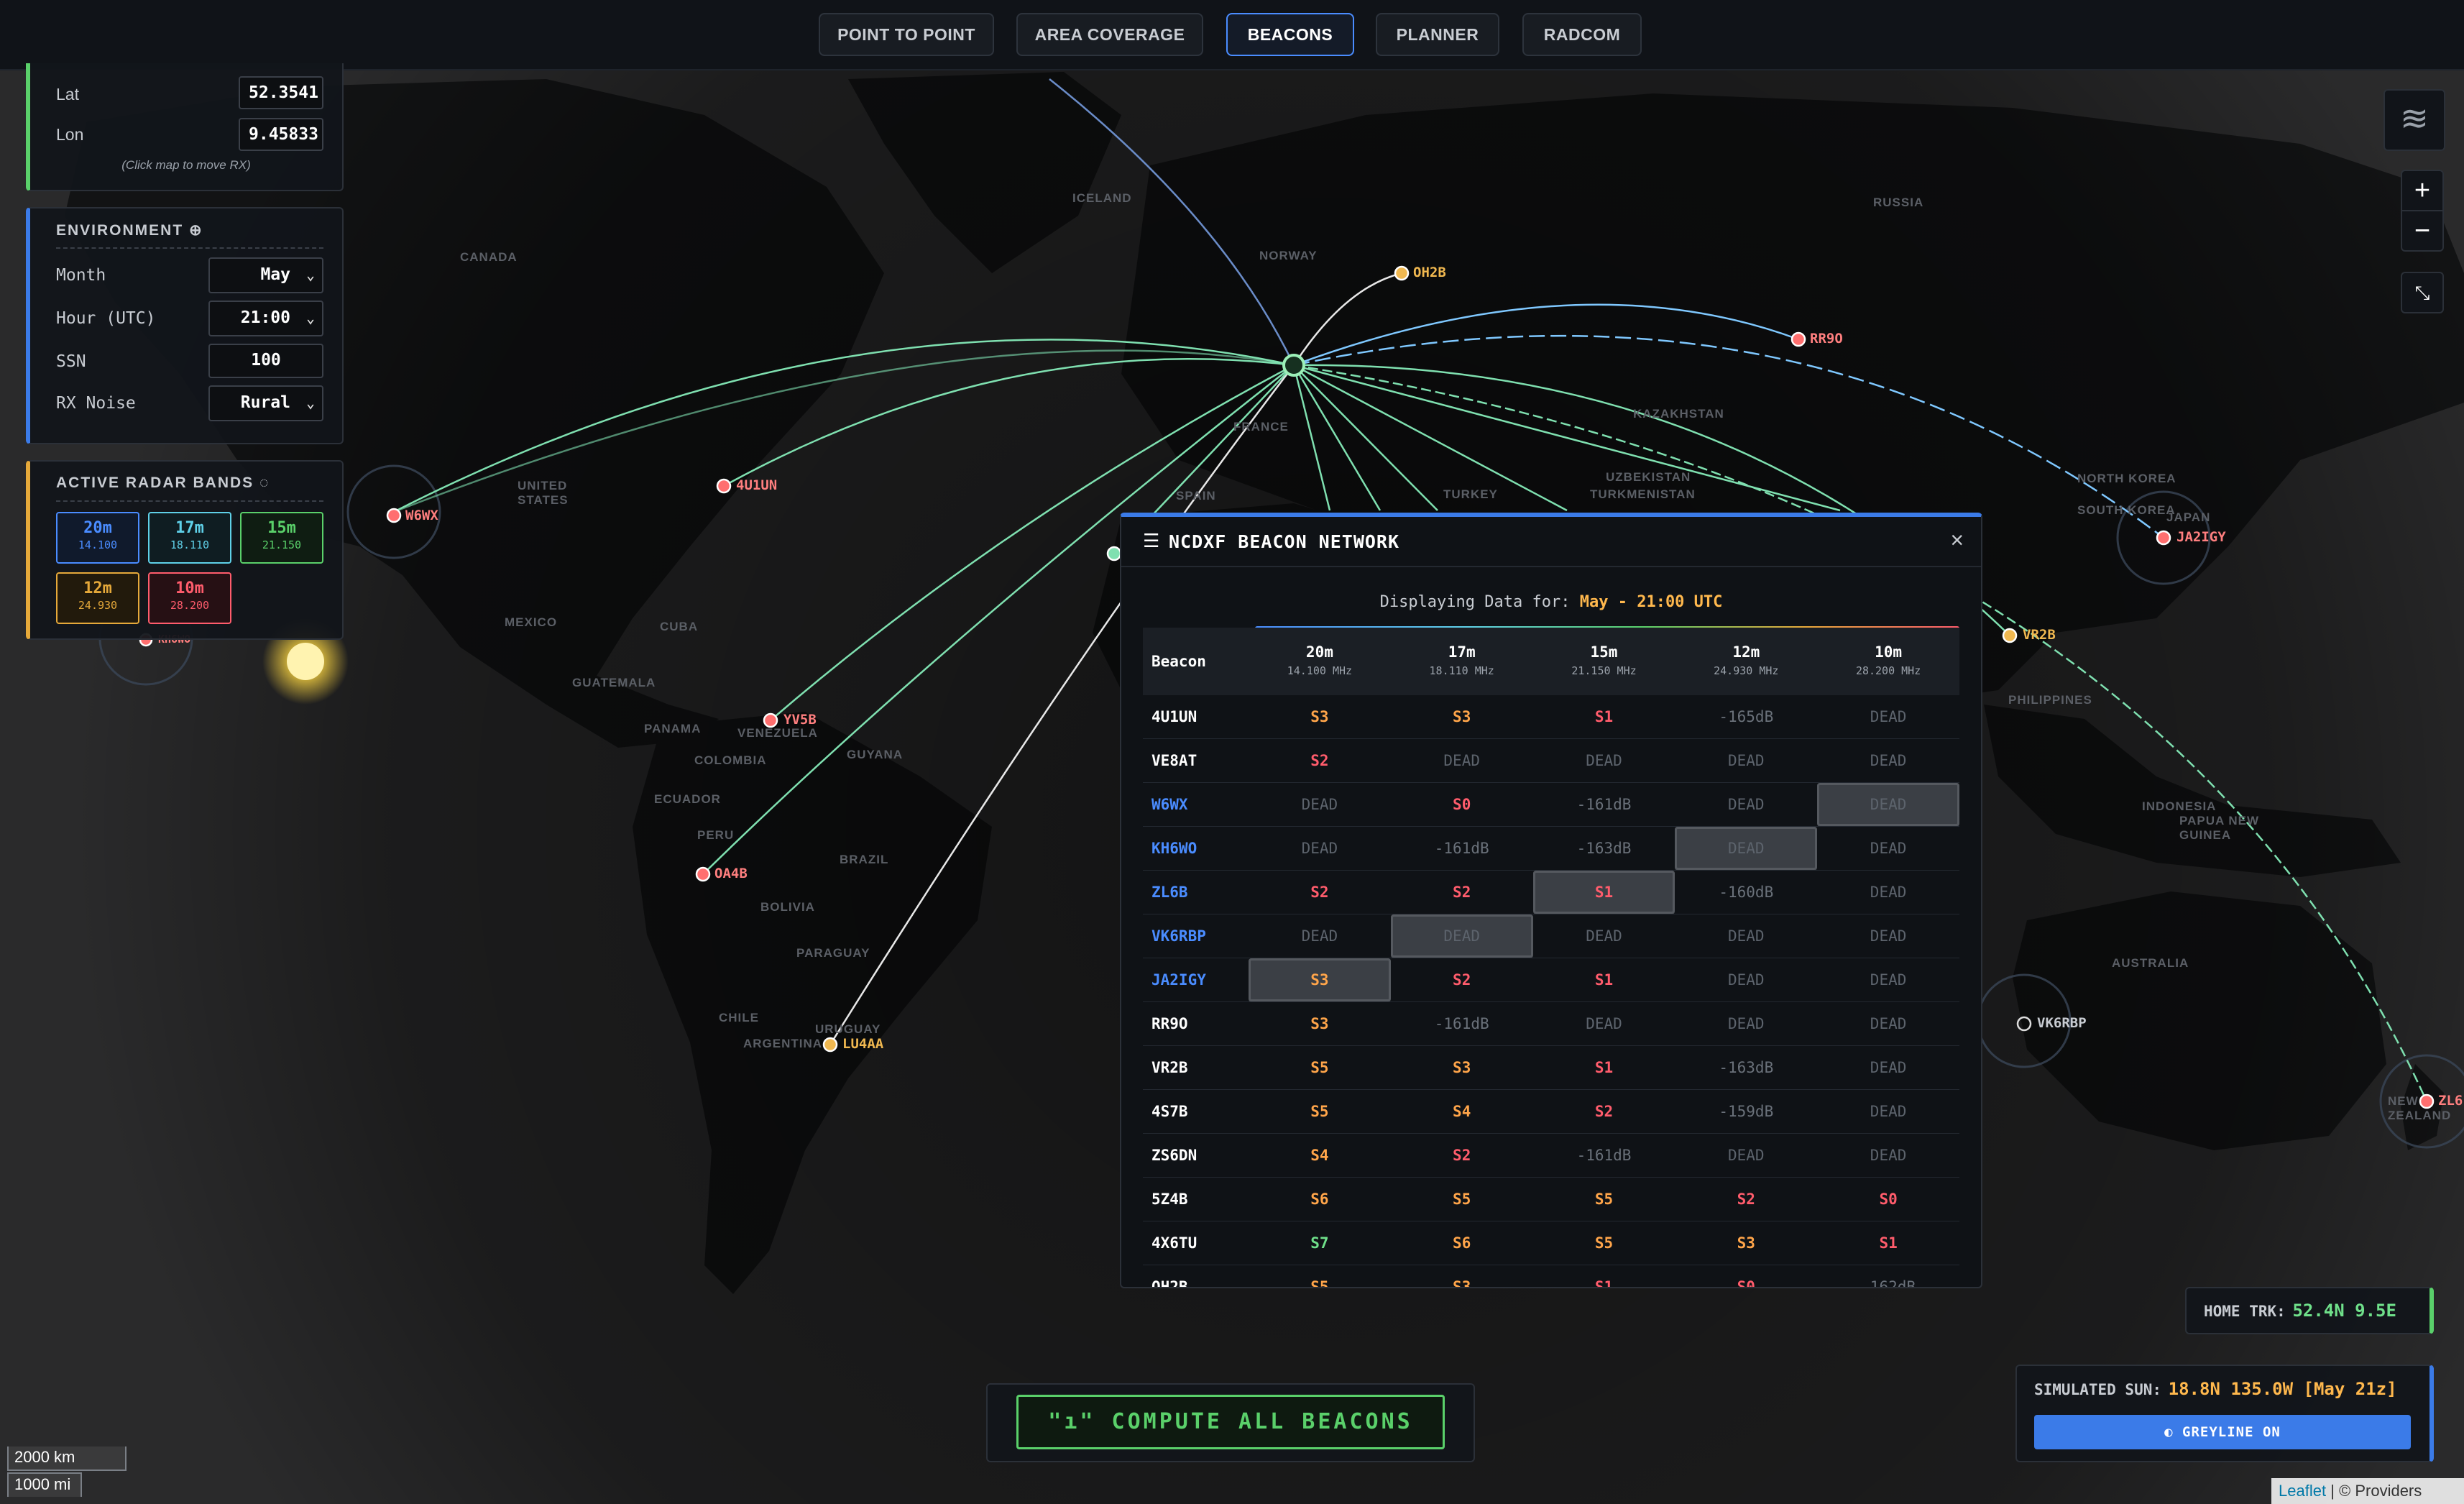  I want to click on hour-label: Hour (UTC), so click(106, 318).